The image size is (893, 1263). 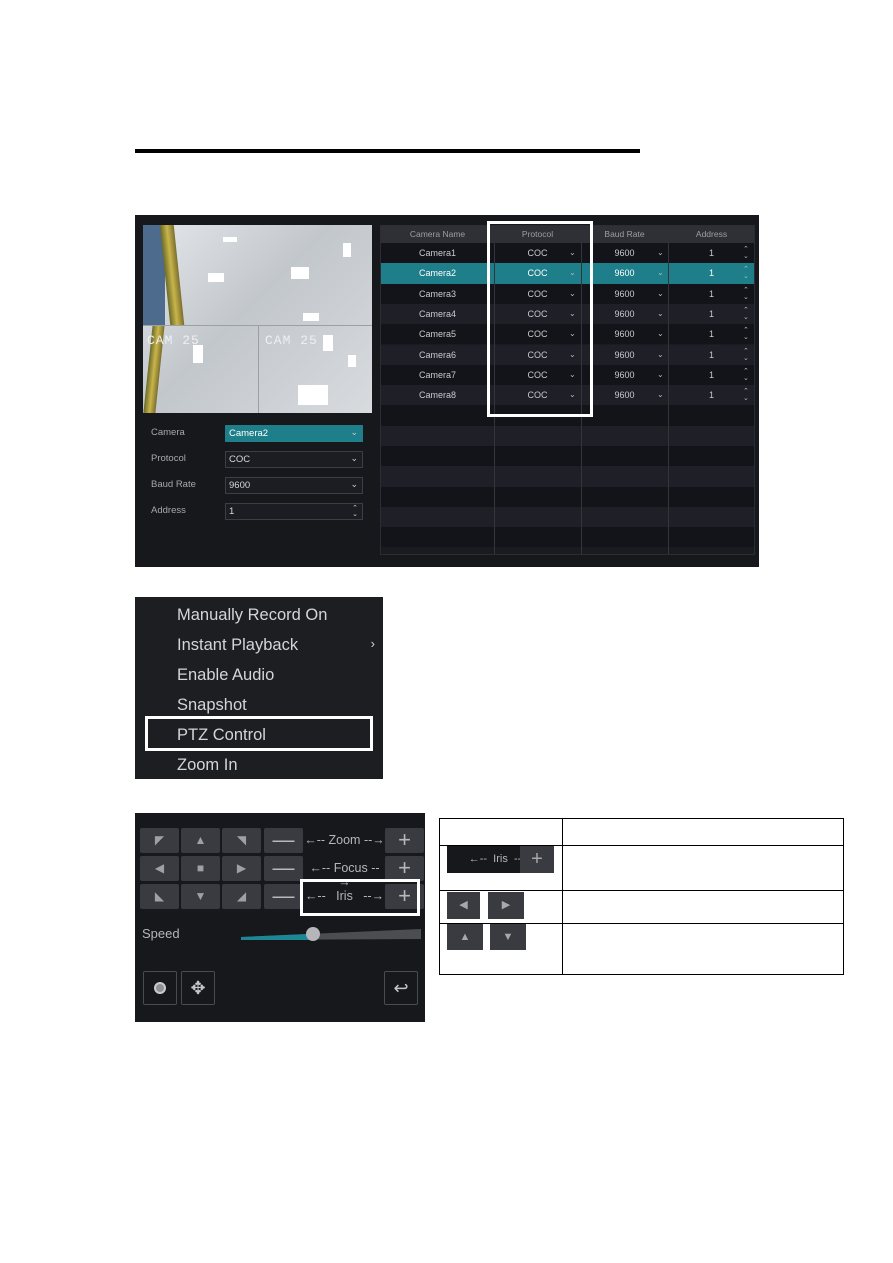 I want to click on speed-label: Speed, so click(x=161, y=933).